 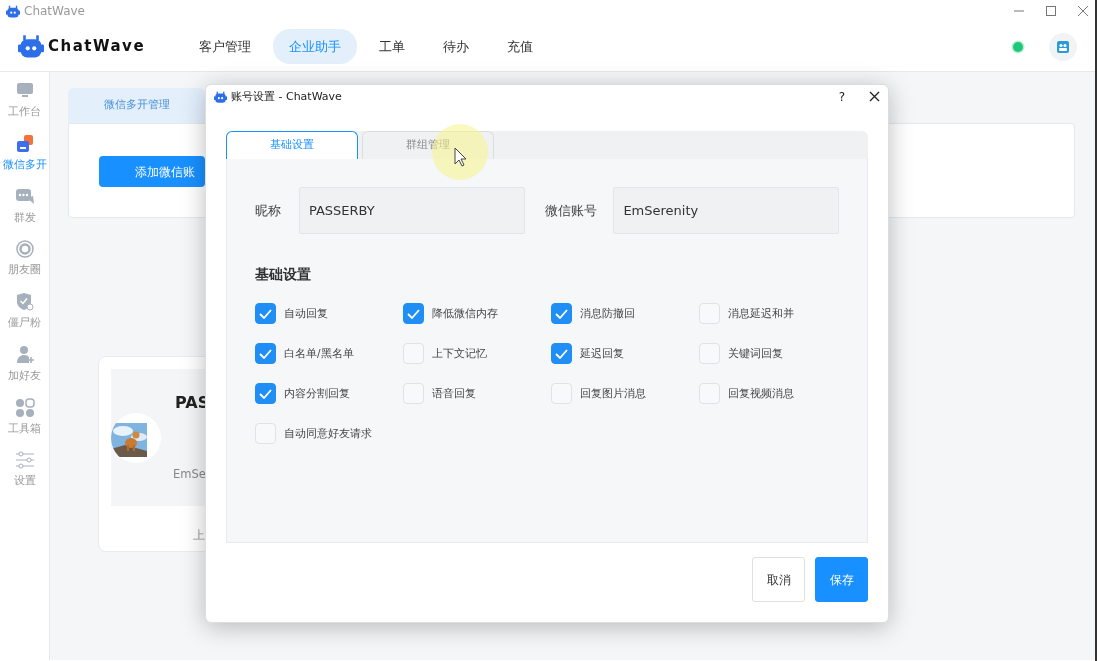 I want to click on sidebar-item: 微信多开, so click(x=24, y=152).